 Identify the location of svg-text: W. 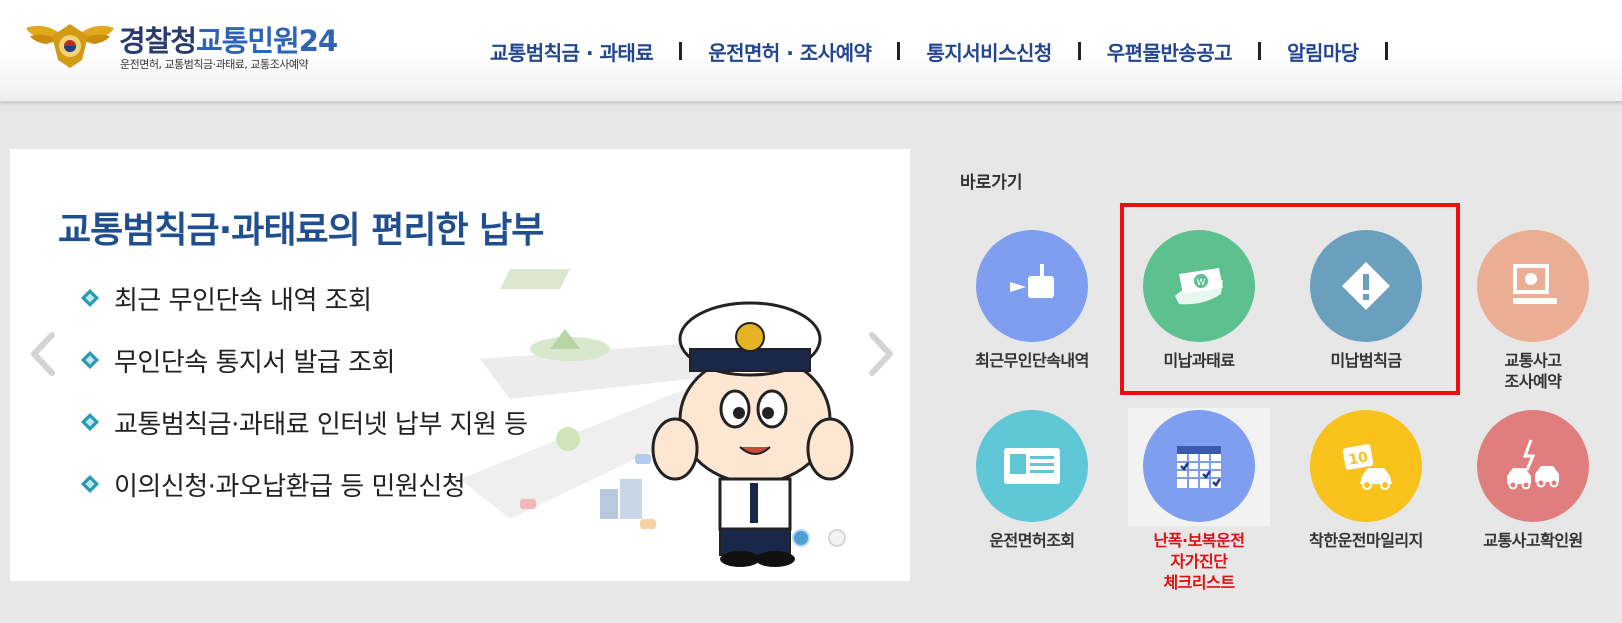
(1201, 283).